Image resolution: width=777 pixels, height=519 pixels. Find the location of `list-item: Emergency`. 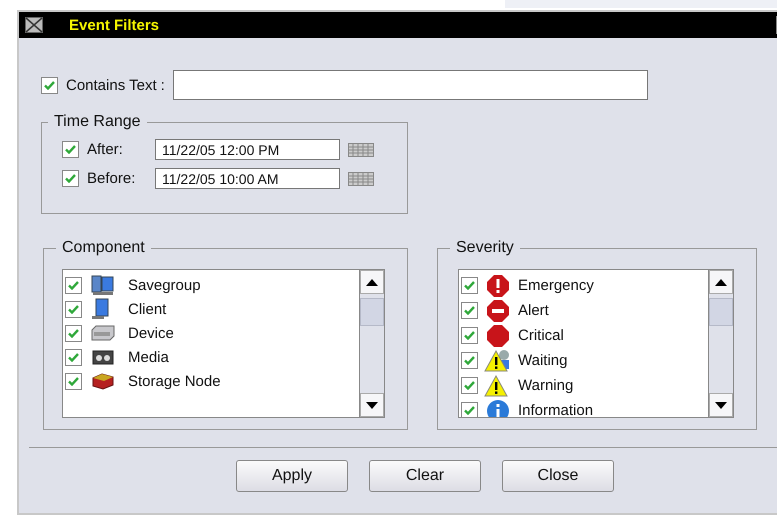

list-item: Emergency is located at coordinates (584, 285).